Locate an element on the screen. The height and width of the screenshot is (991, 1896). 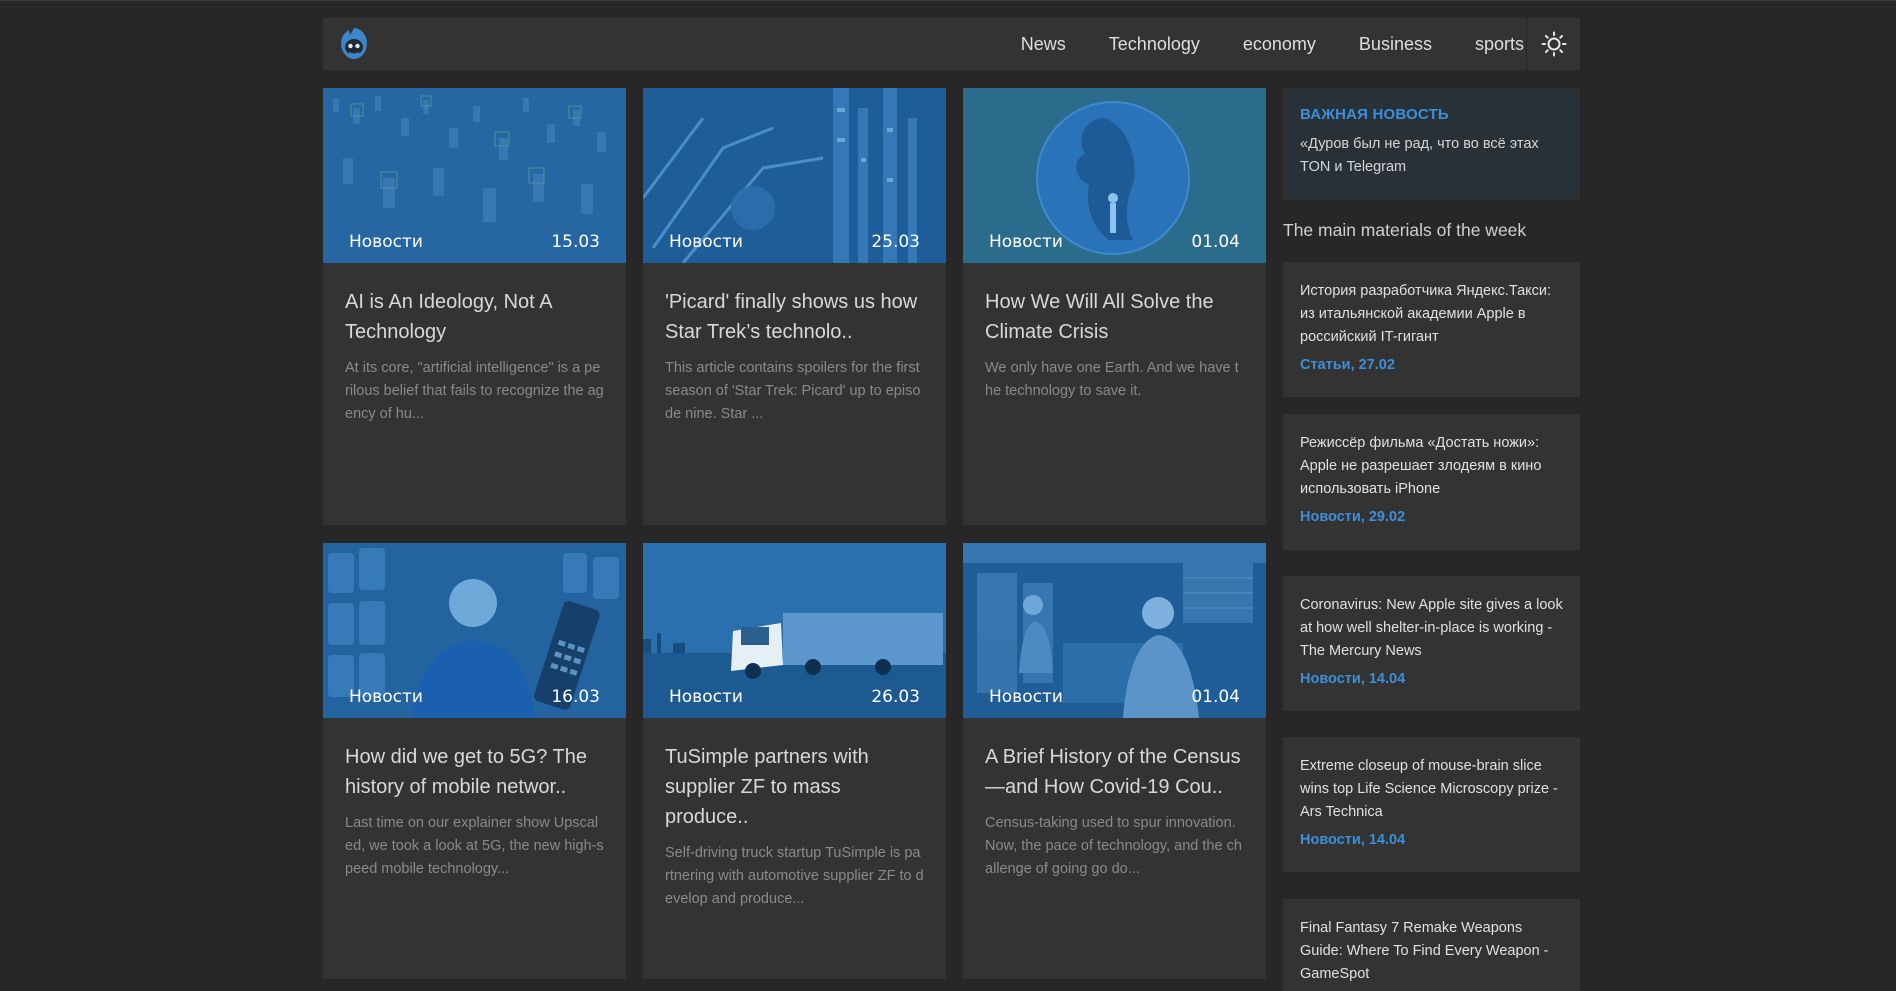
week-materials-title: The main materials of the week is located at coordinates (1405, 230).